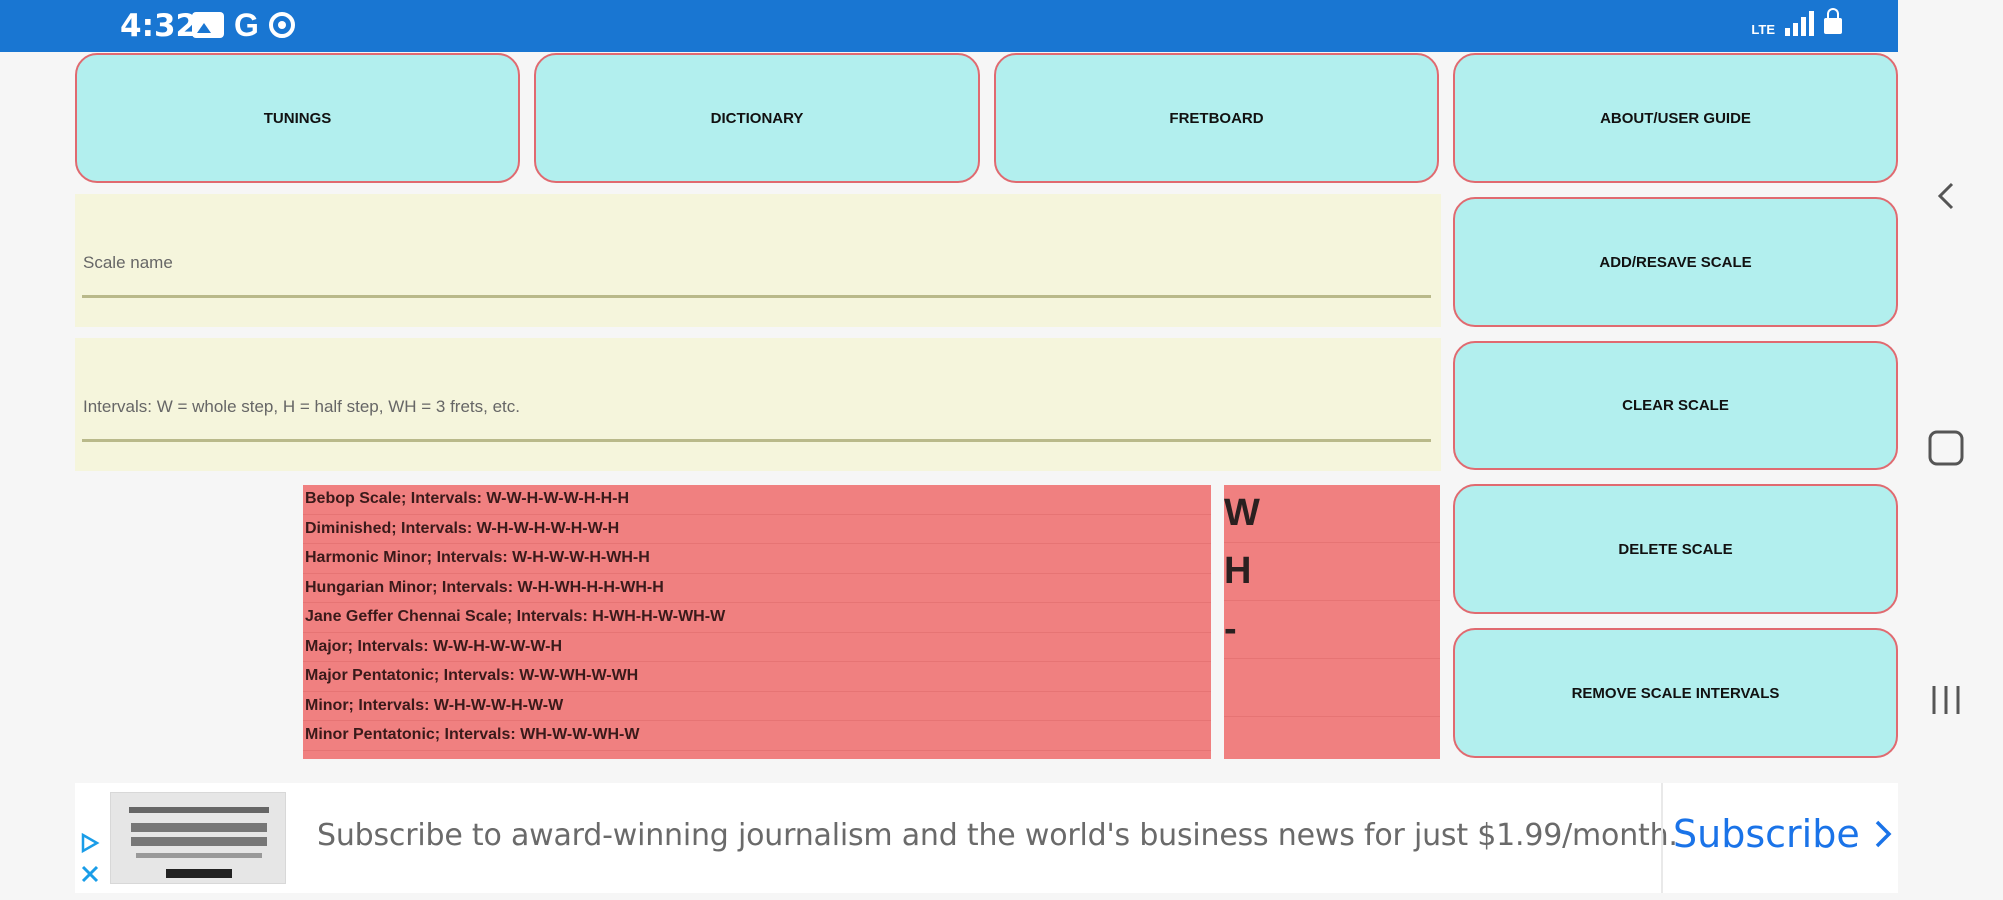 The image size is (2003, 900). I want to click on dictionary-button-label: DICTIONARY, so click(757, 118).